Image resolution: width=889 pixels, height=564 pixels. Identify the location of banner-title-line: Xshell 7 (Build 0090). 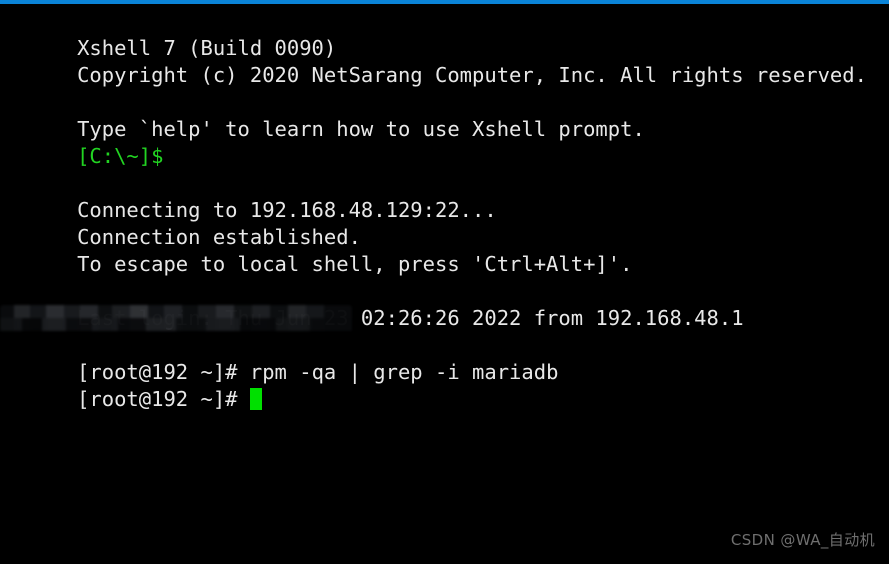
(446, 34).